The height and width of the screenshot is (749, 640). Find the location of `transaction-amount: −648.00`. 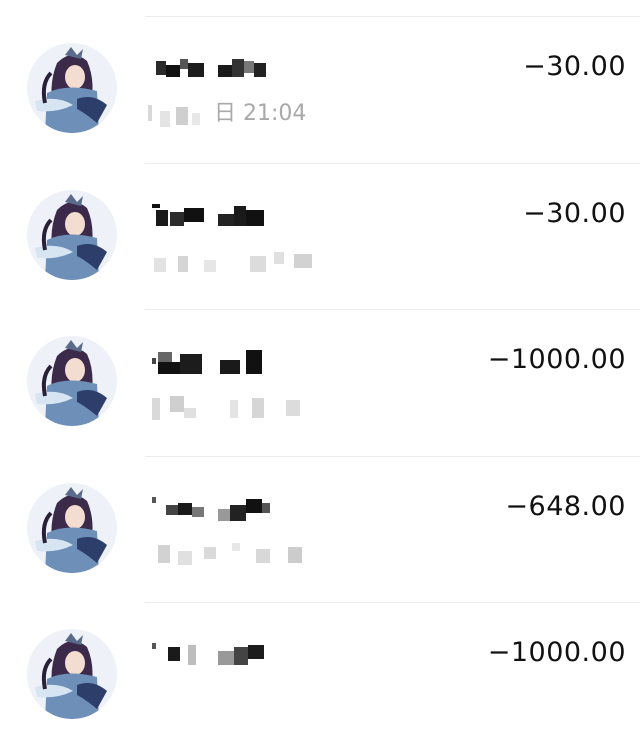

transaction-amount: −648.00 is located at coordinates (565, 506).